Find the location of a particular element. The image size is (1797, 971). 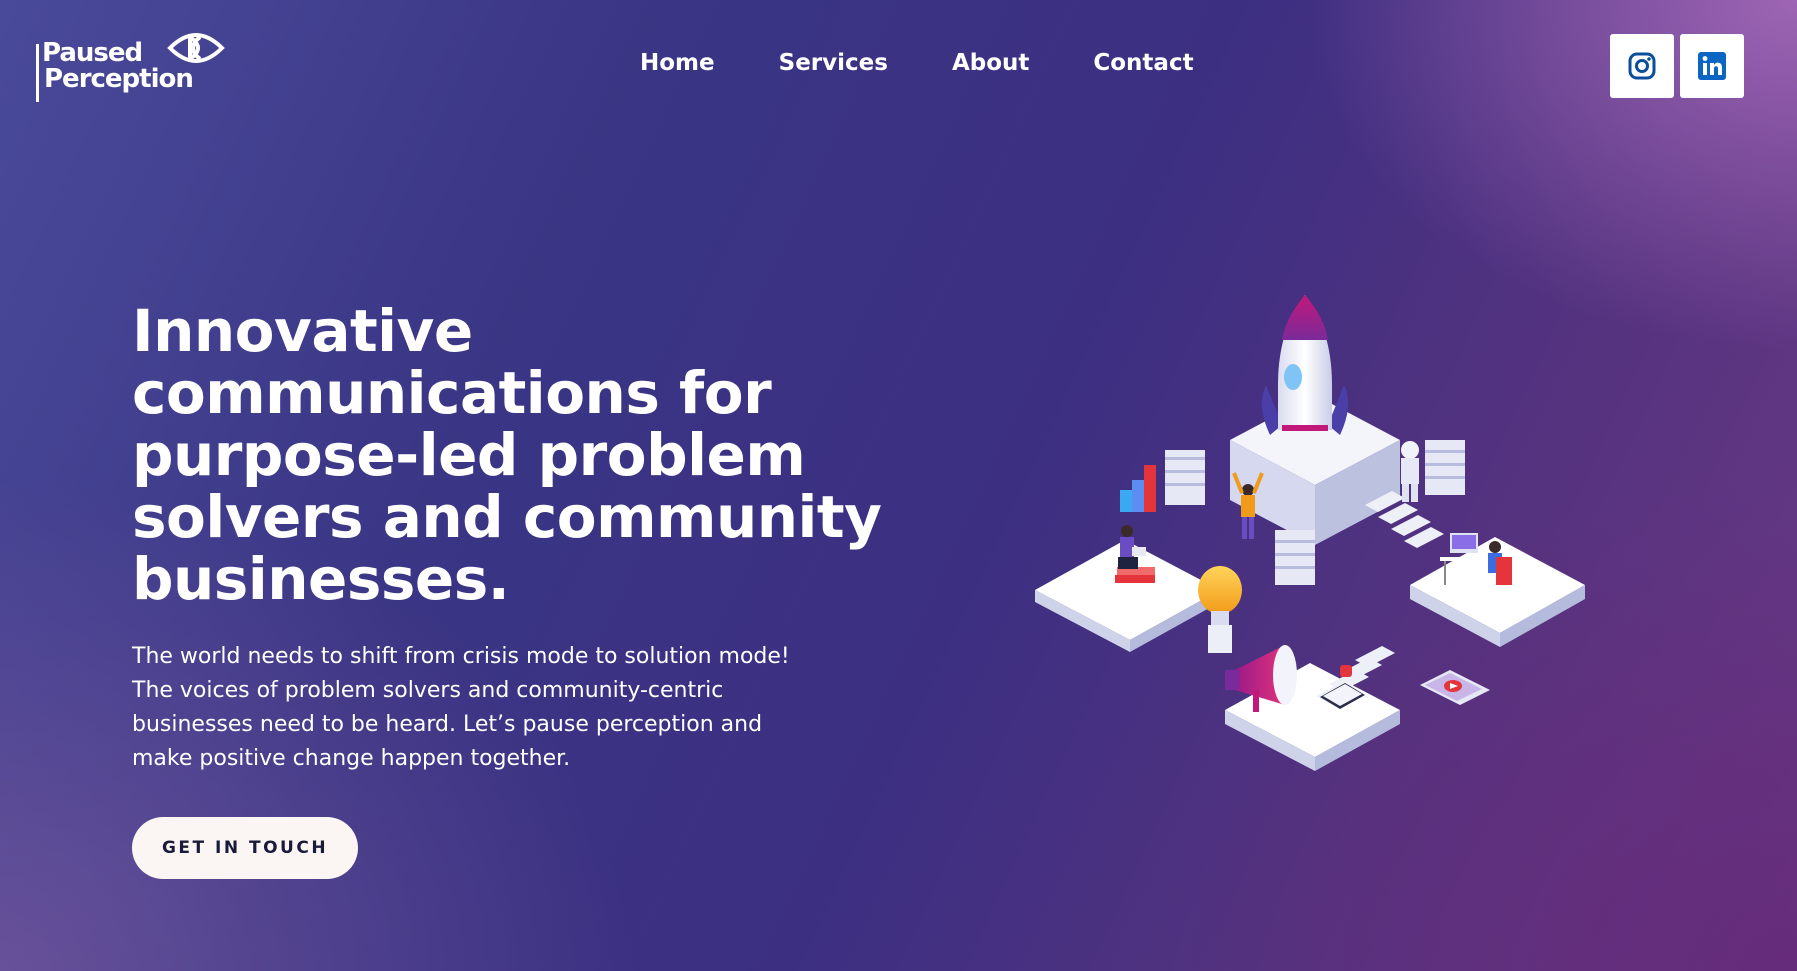

instagram-button is located at coordinates (1642, 66).